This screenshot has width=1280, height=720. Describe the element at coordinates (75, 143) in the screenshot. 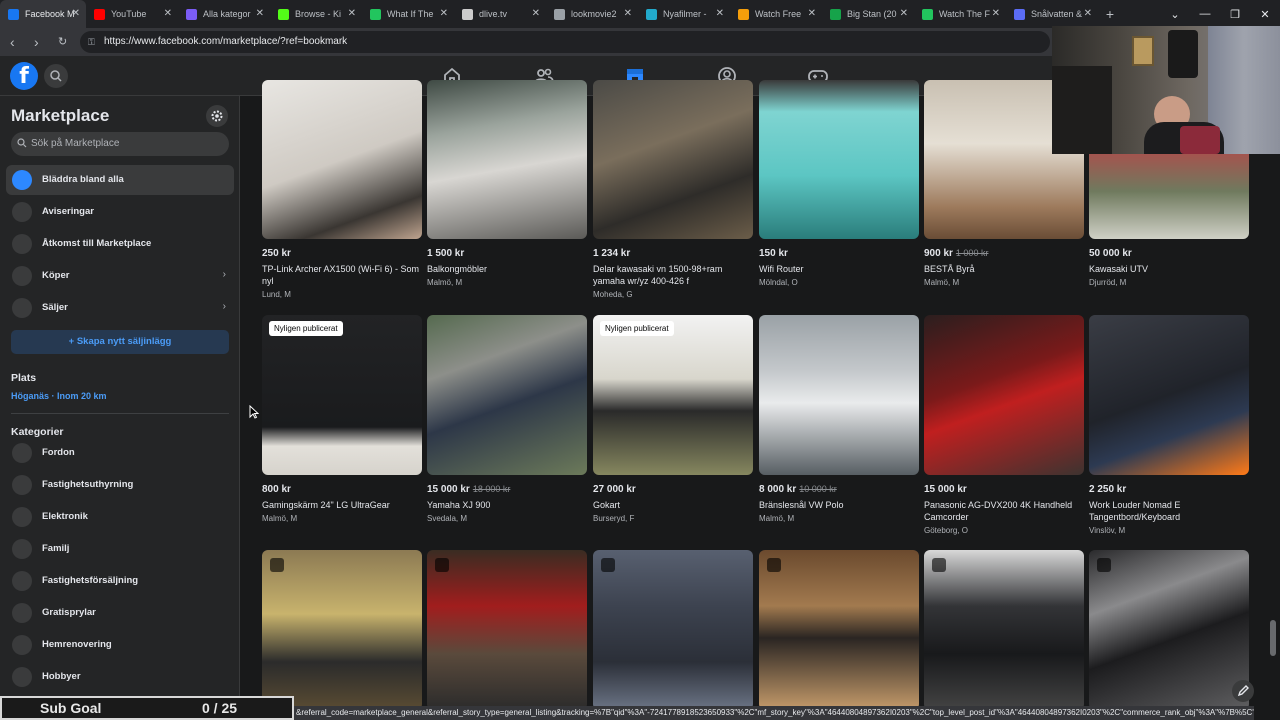

I see `search-placeholder: Sök på Marketplace` at that location.